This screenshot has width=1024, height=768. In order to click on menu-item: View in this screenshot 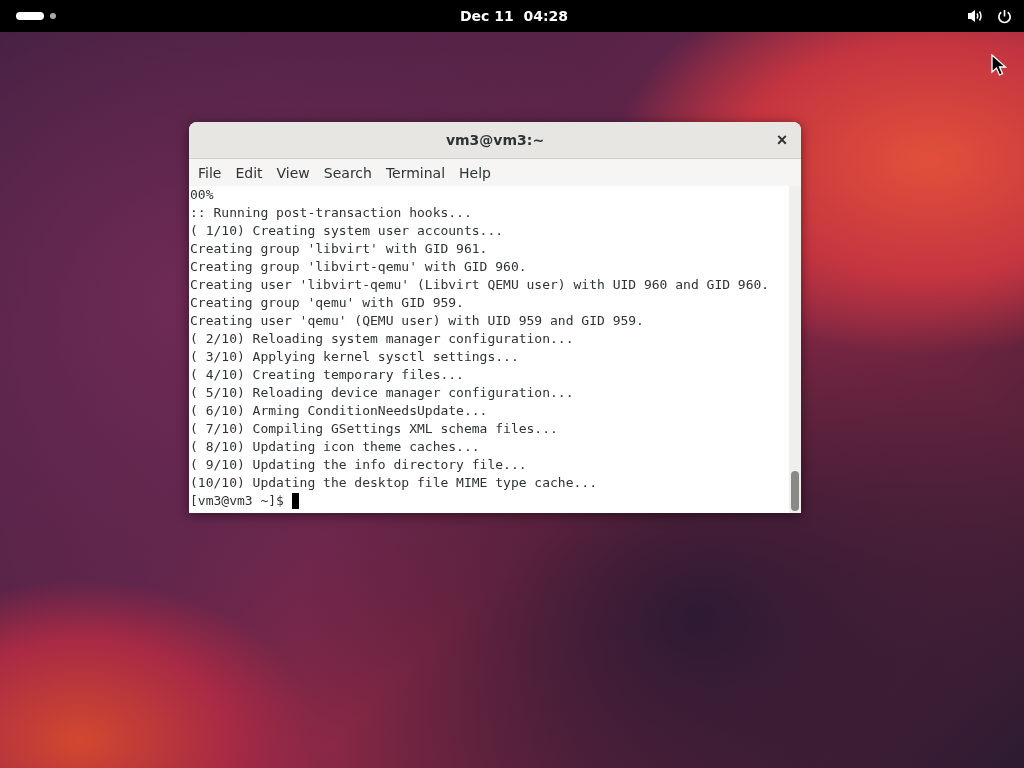, I will do `click(293, 172)`.